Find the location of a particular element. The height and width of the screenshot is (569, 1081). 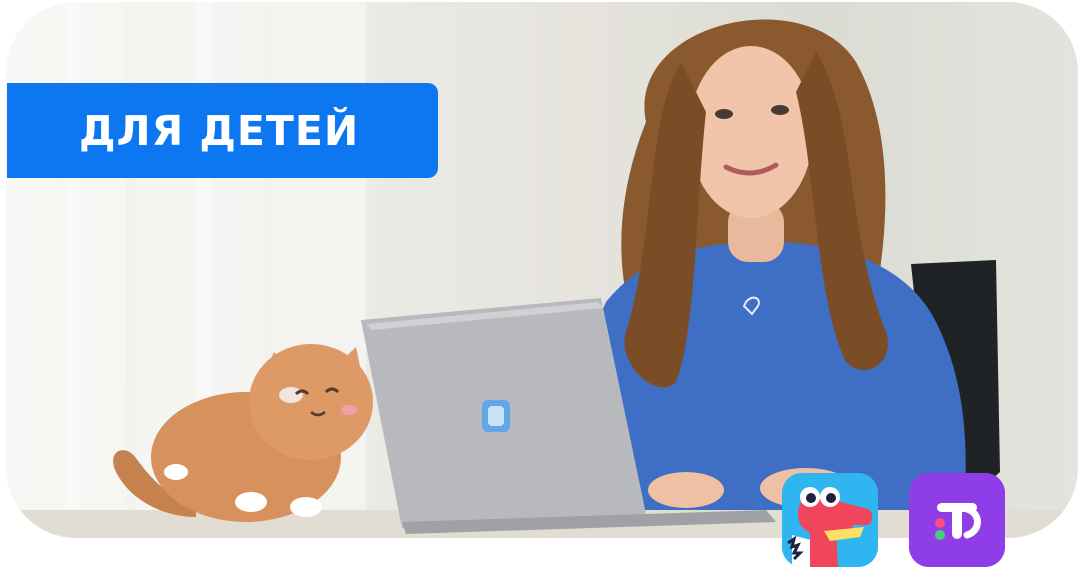

badge-label: ДЛЯ ДЕТЕЙ is located at coordinates (219, 130).